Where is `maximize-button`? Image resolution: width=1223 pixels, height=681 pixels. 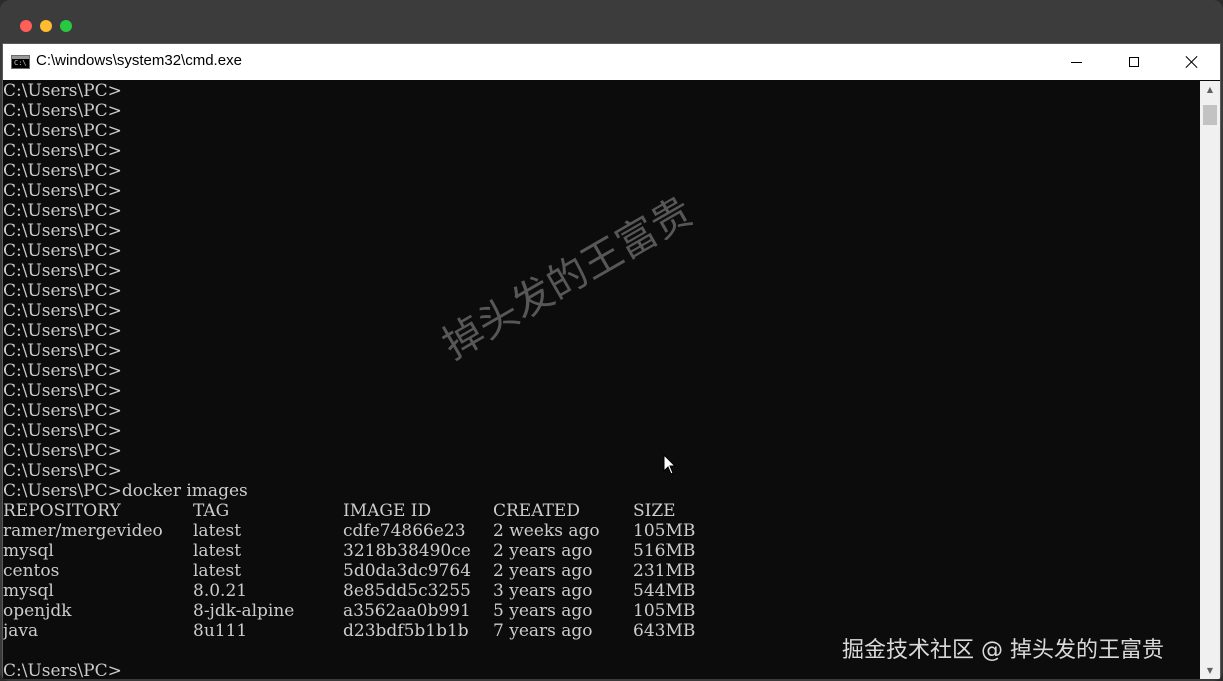 maximize-button is located at coordinates (1134, 62).